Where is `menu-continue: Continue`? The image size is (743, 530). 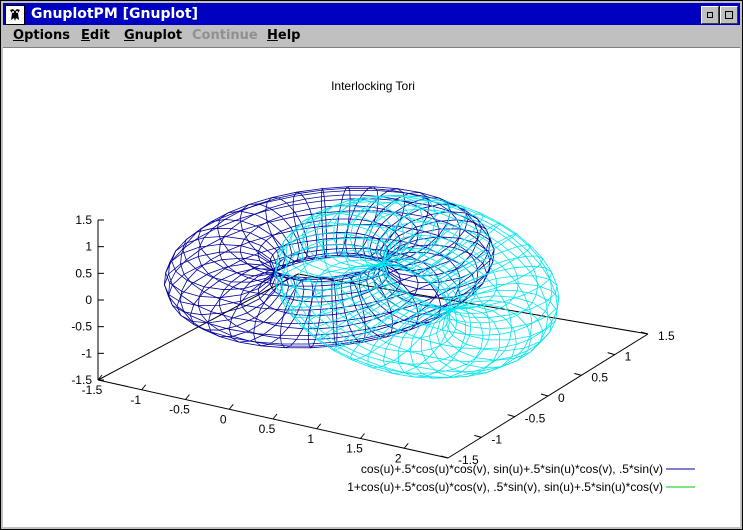 menu-continue: Continue is located at coordinates (225, 35).